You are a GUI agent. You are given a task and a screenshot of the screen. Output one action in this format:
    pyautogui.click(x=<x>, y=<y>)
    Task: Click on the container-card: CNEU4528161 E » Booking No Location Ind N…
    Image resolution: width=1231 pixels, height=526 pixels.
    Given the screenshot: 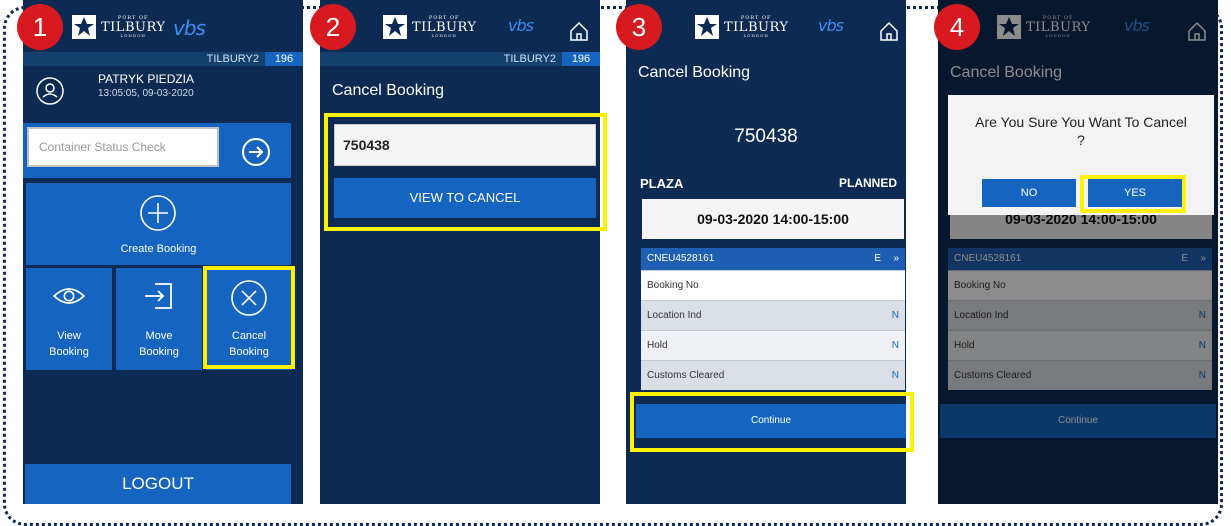 What is the action you would take?
    pyautogui.click(x=773, y=319)
    